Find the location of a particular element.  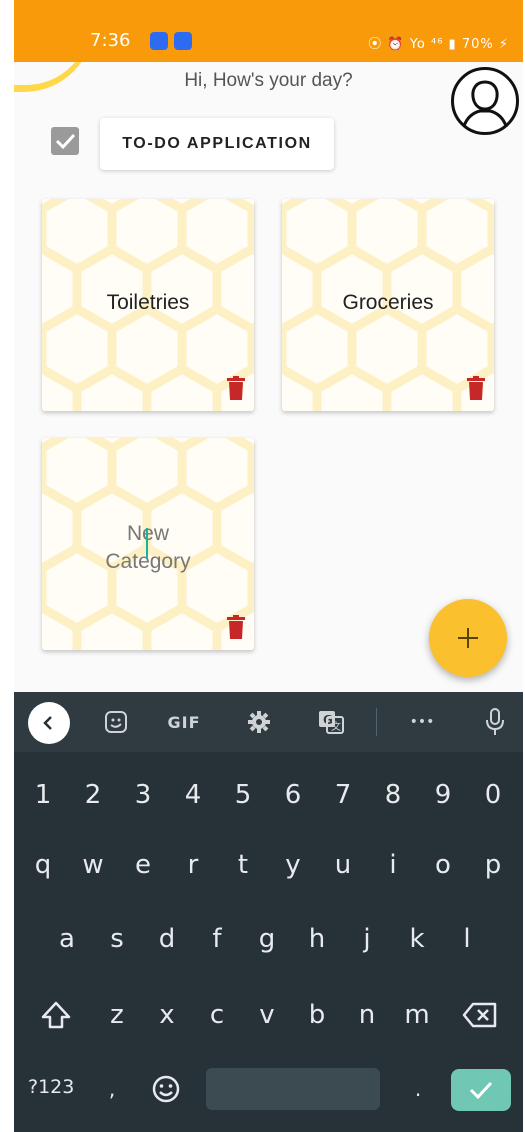

add-category-button is located at coordinates (468, 638).